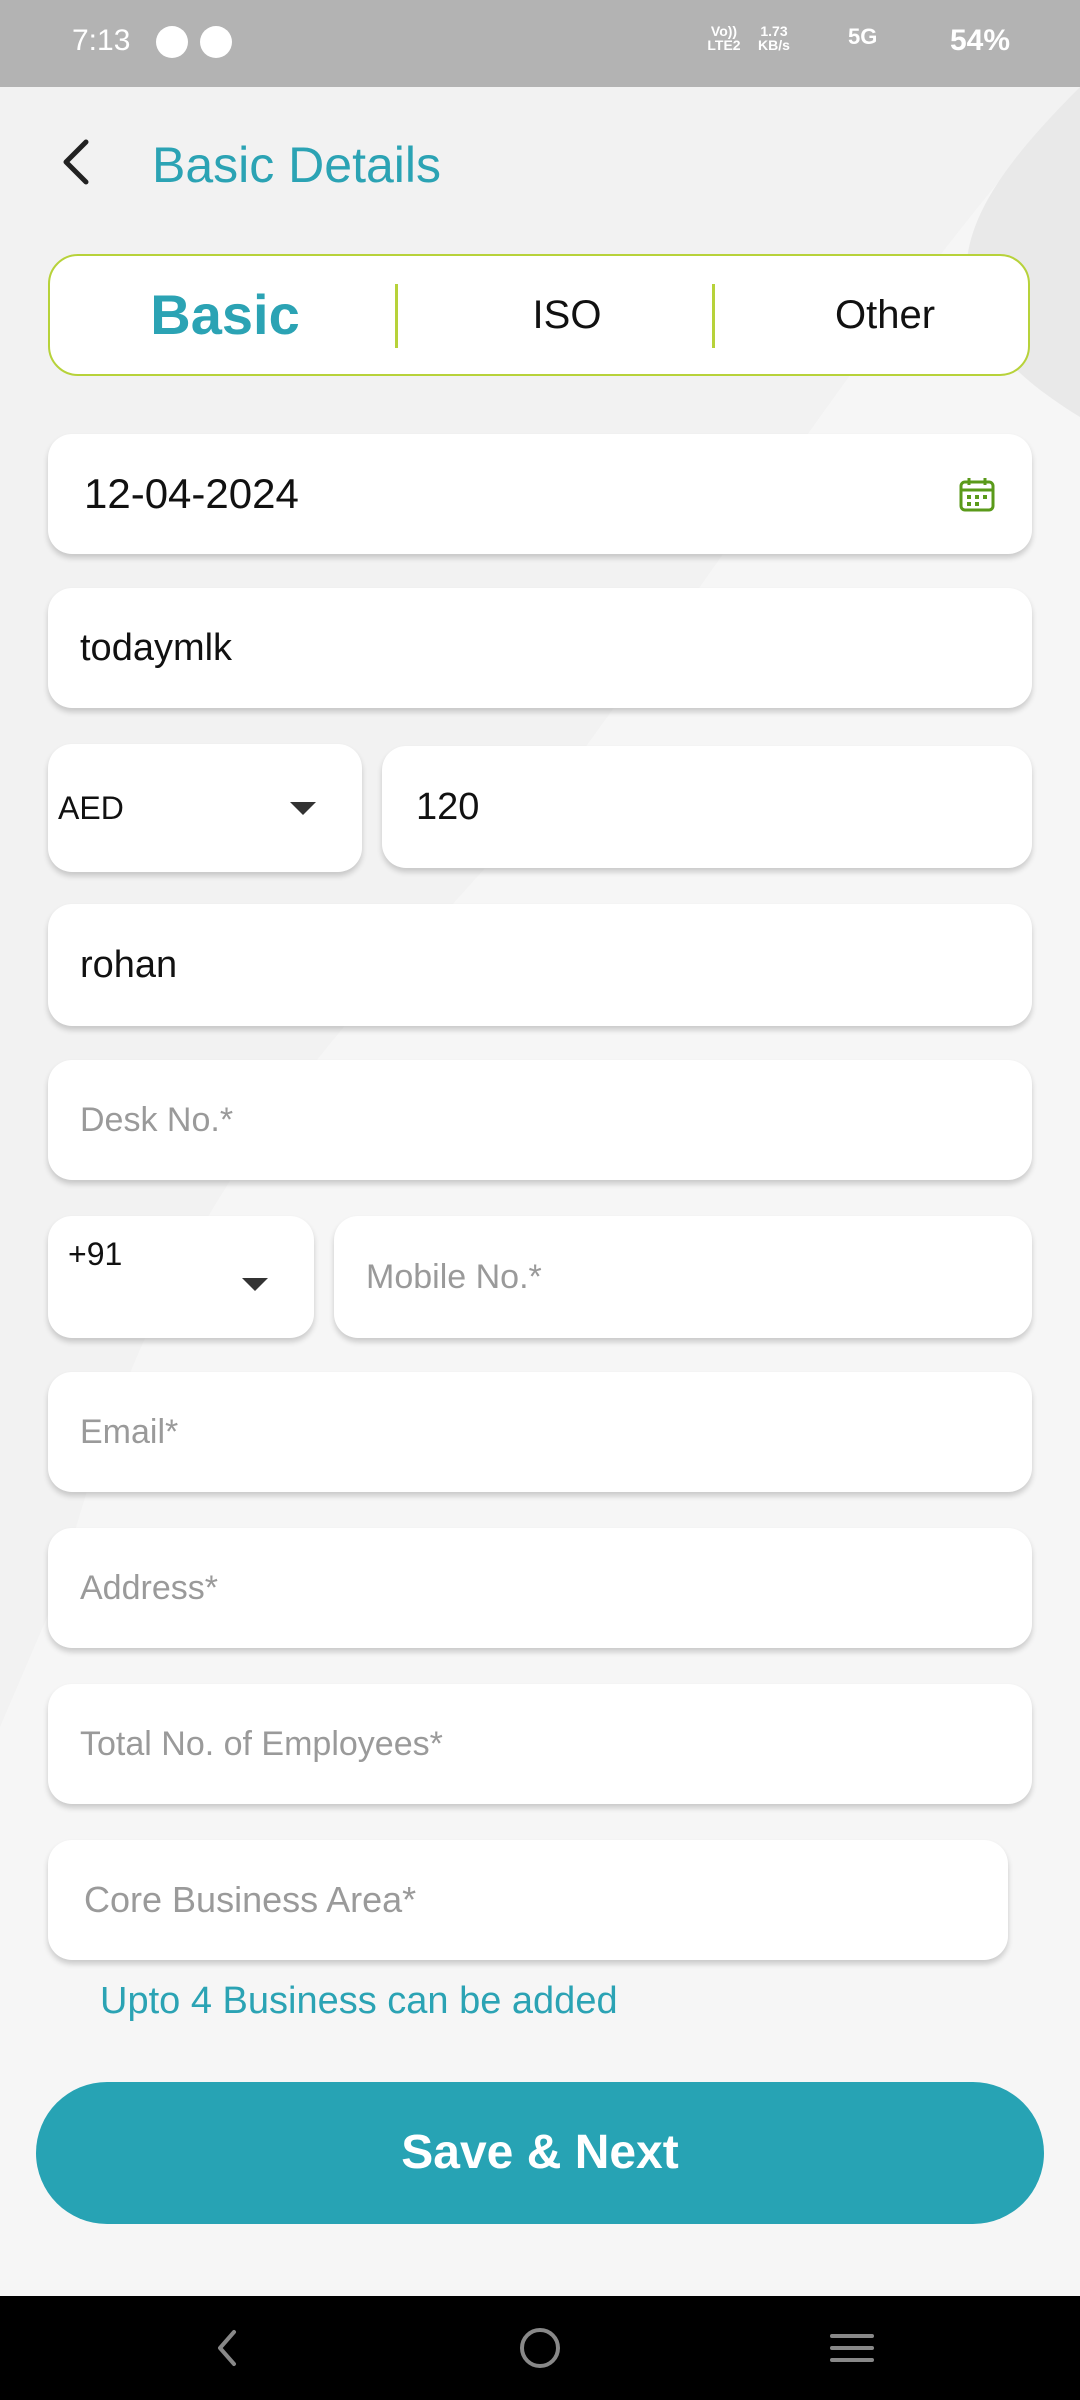 The width and height of the screenshot is (1080, 2400). What do you see at coordinates (157, 1120) in the screenshot?
I see `desk-no-placeholder: Desk No.*` at bounding box center [157, 1120].